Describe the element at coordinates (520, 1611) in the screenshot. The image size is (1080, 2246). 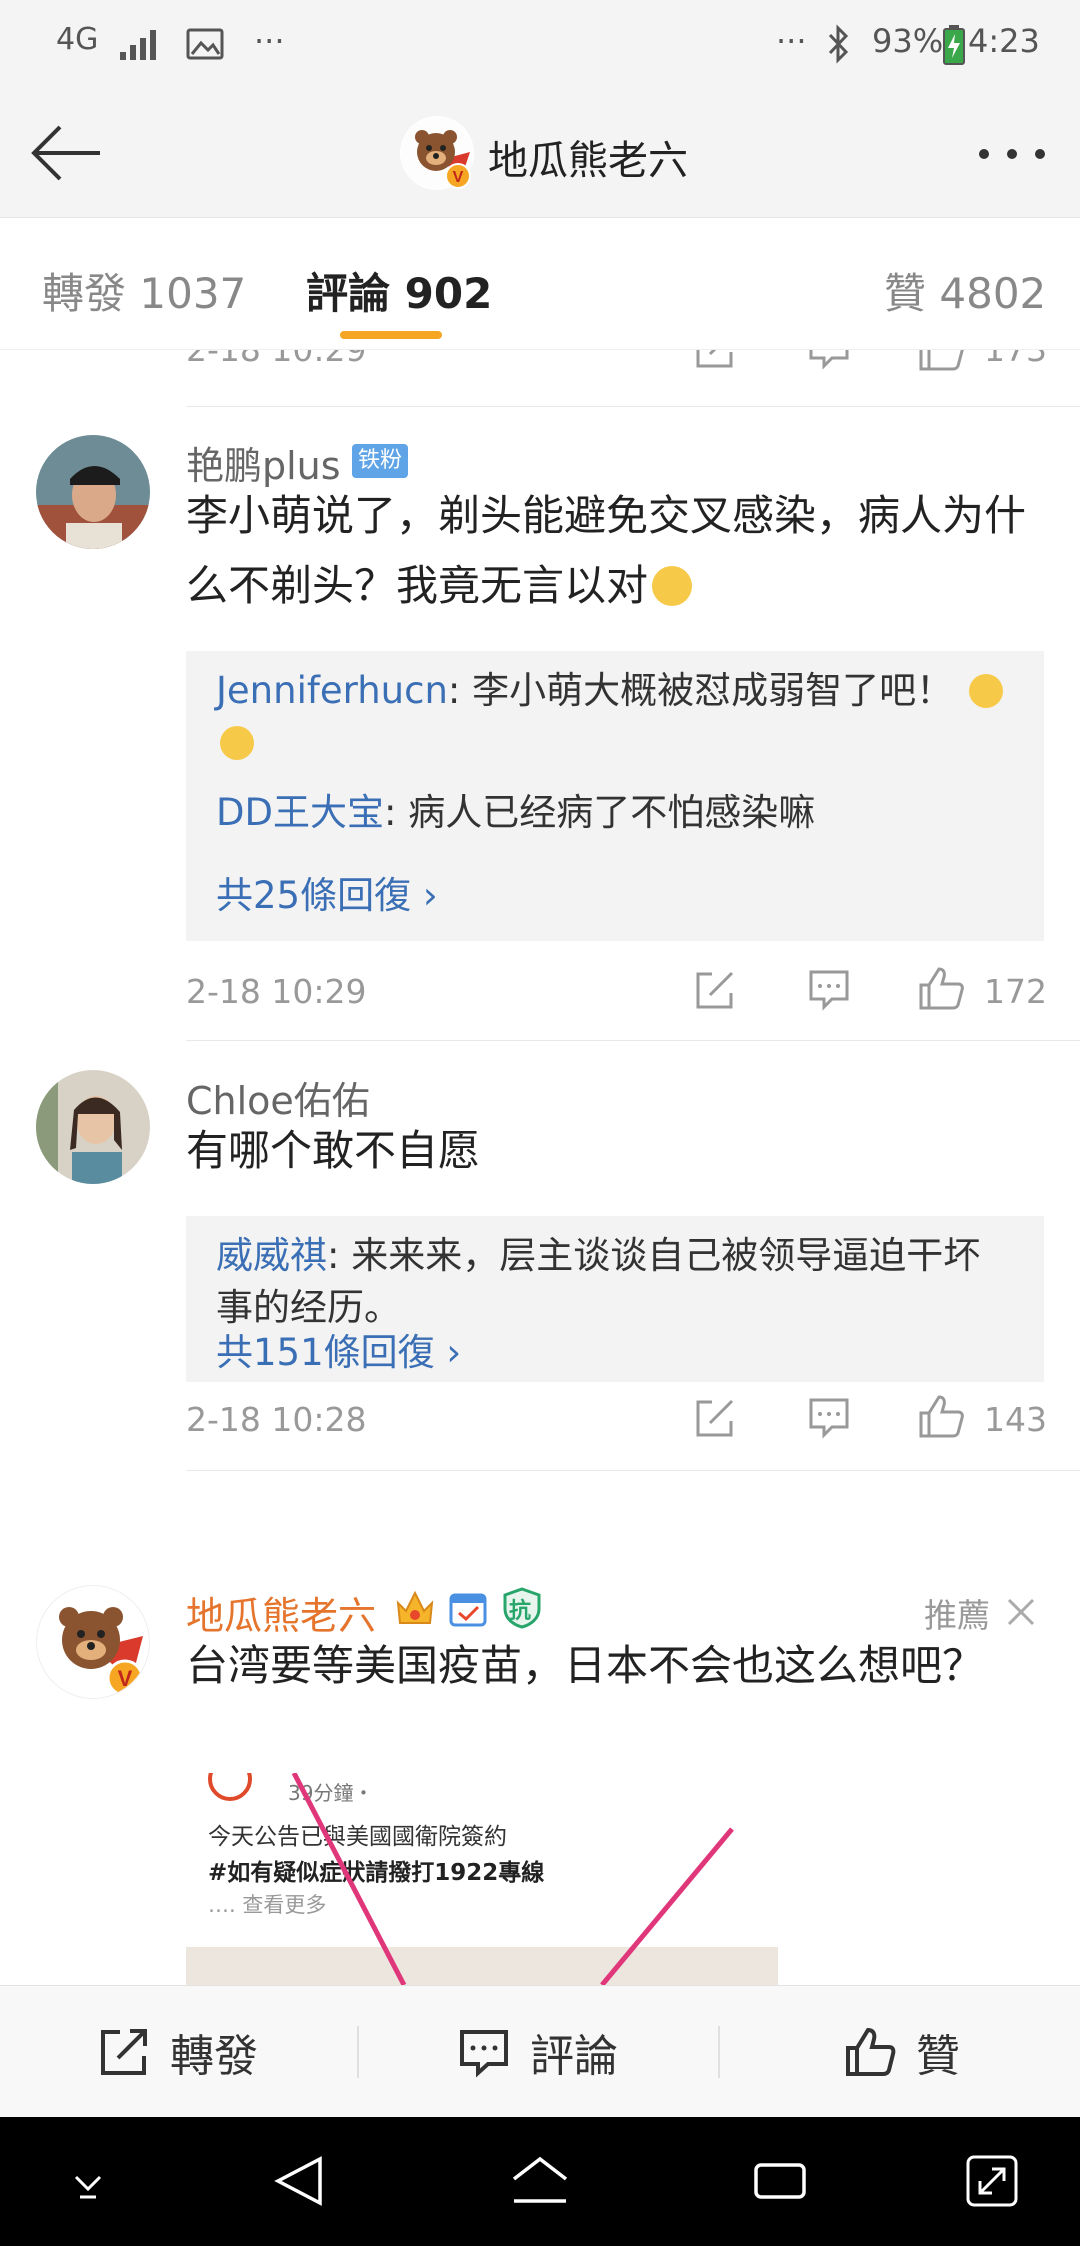
I see `badge-label: 抗` at that location.